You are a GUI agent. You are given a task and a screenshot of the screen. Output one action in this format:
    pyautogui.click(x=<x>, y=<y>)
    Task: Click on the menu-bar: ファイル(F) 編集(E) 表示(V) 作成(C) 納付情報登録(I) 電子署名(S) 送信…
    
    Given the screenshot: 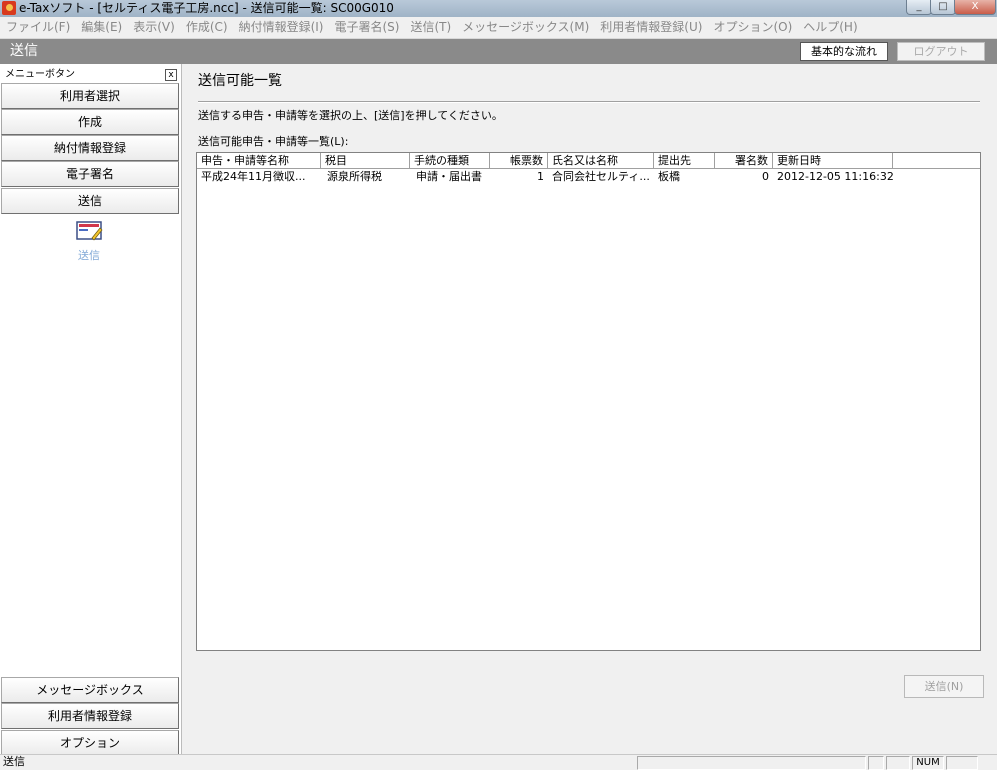 What is the action you would take?
    pyautogui.click(x=498, y=28)
    